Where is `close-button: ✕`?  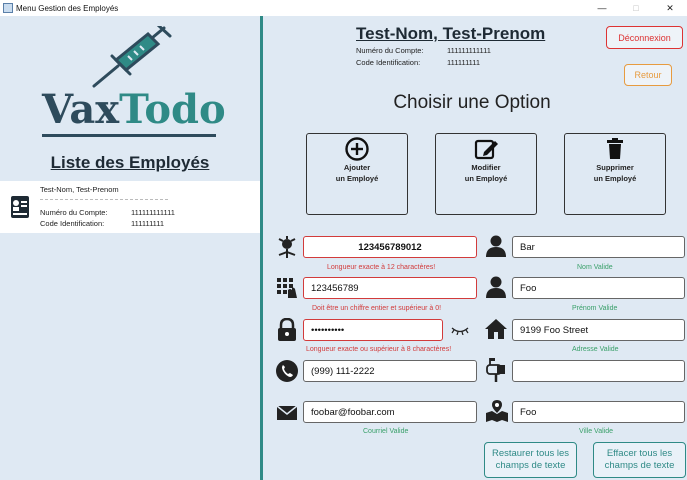 close-button: ✕ is located at coordinates (670, 8).